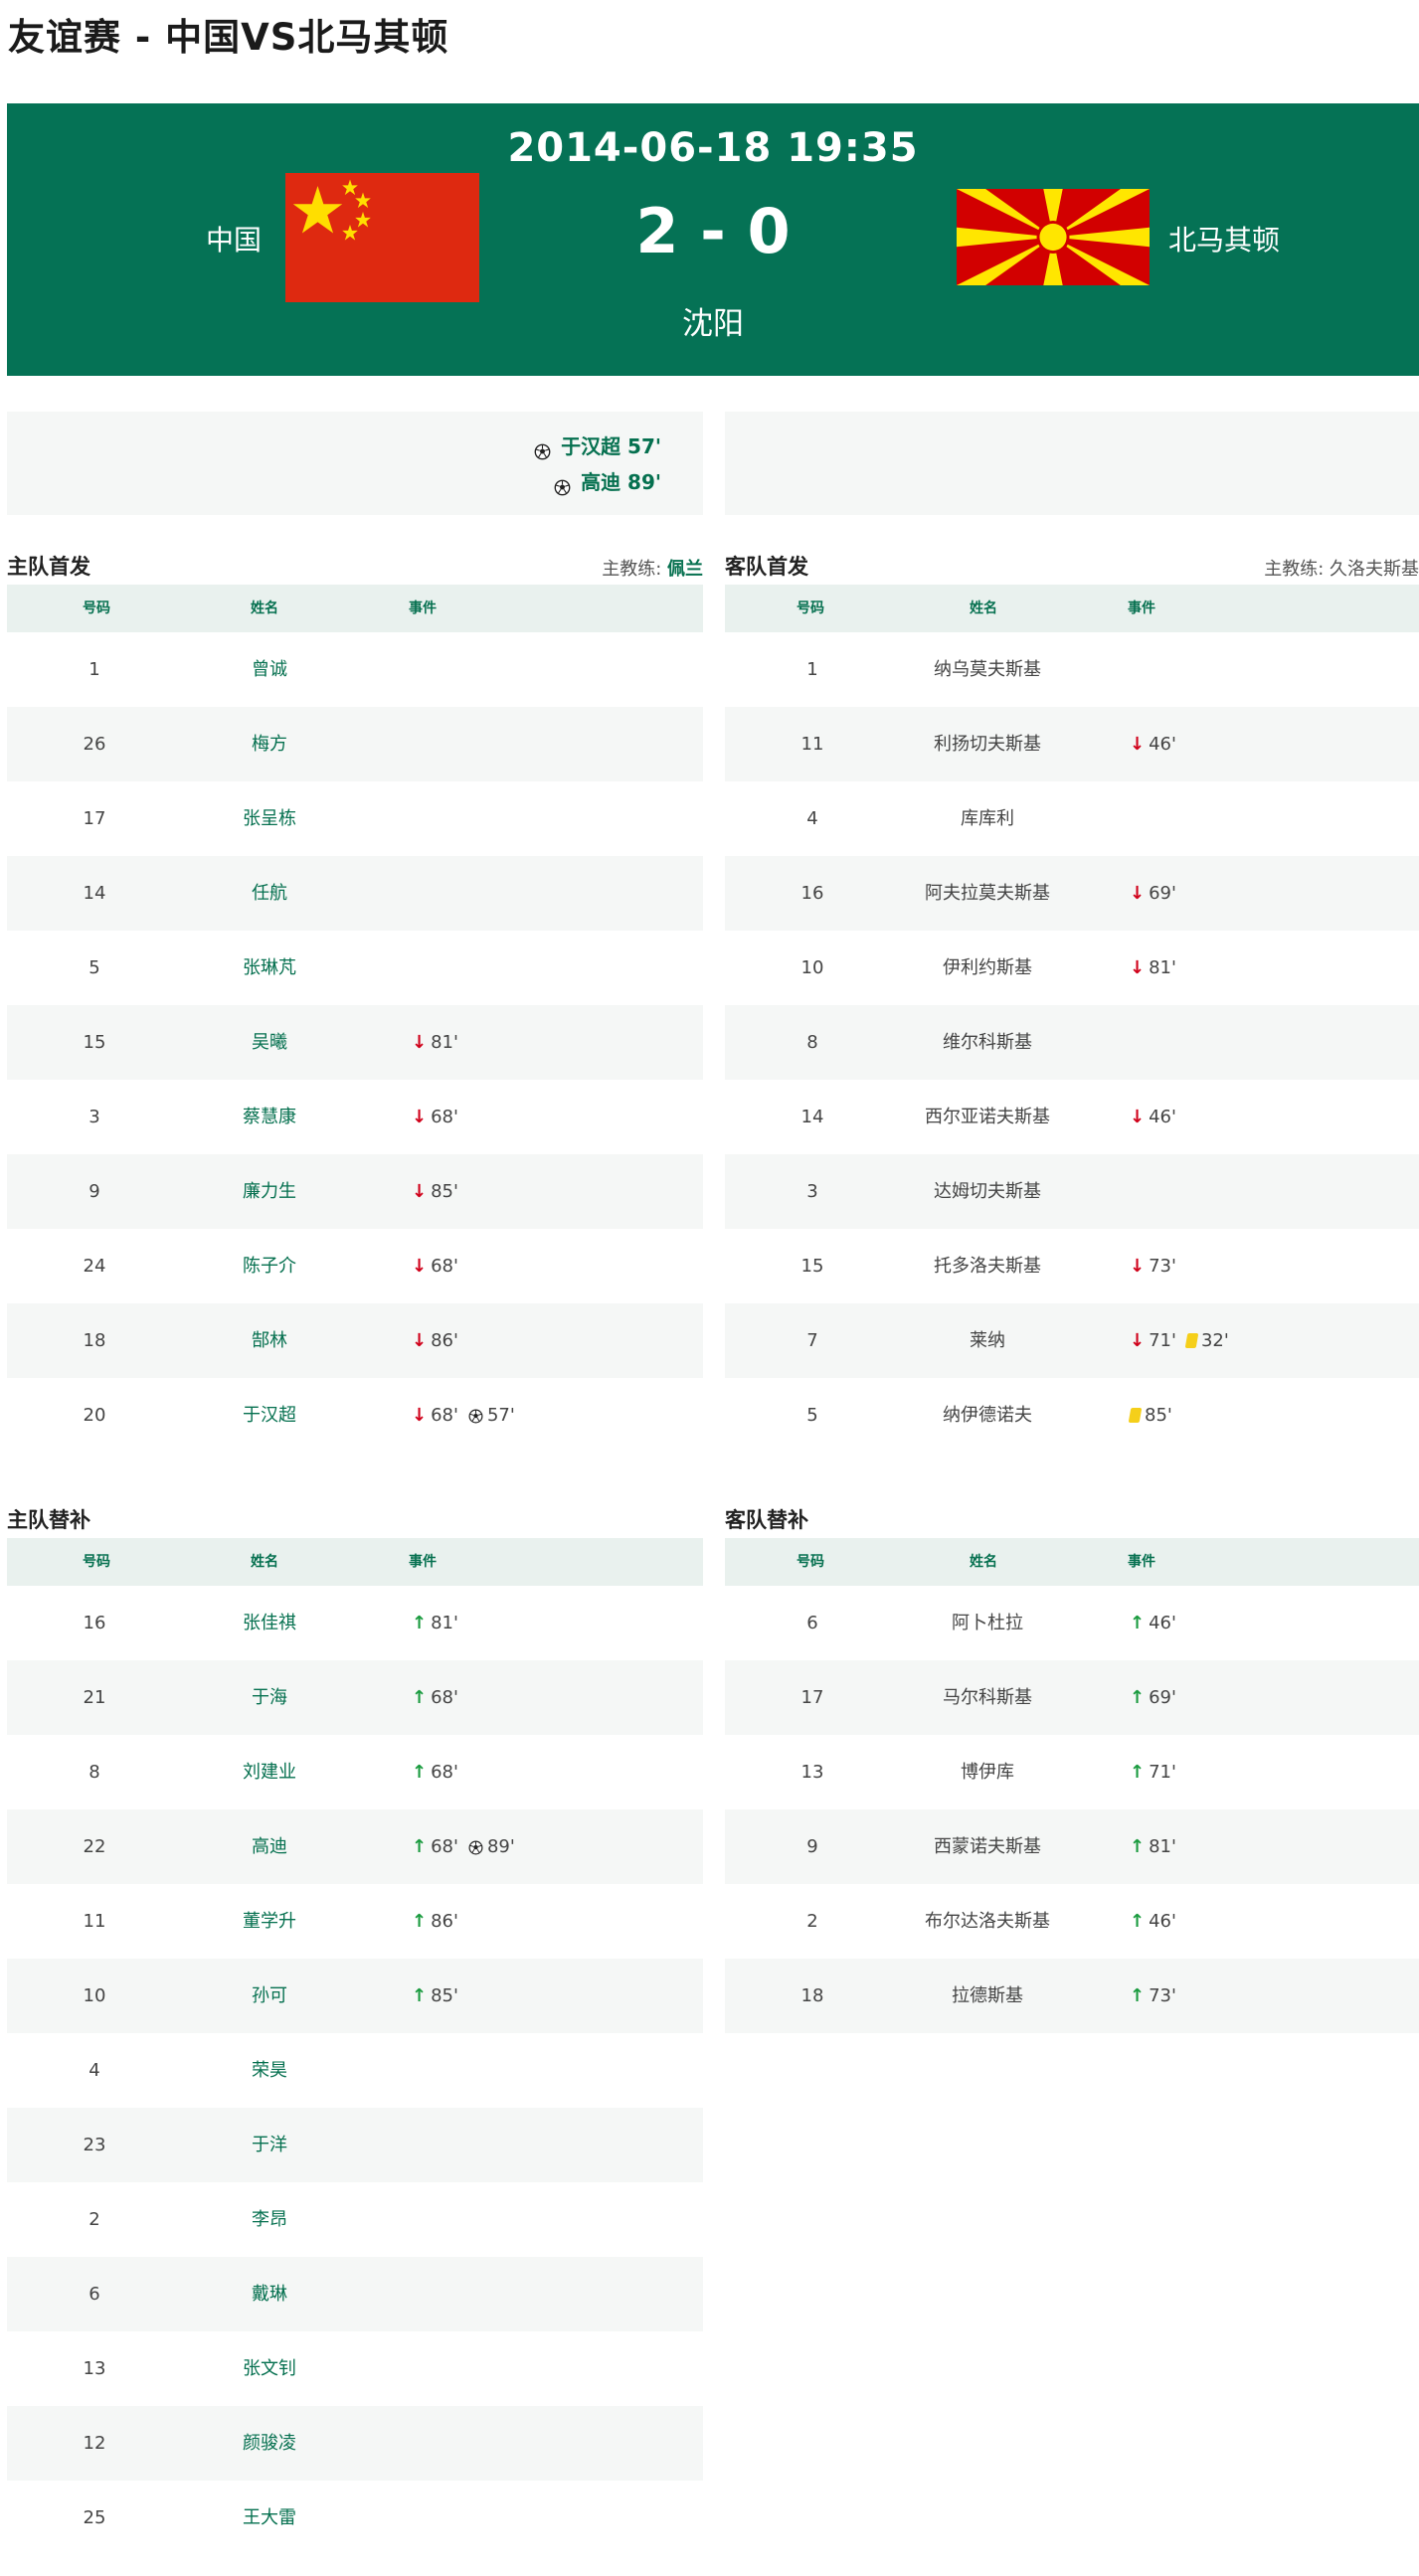 Image resolution: width=1419 pixels, height=2576 pixels. I want to click on section-title: 主队替补, so click(48, 1520).